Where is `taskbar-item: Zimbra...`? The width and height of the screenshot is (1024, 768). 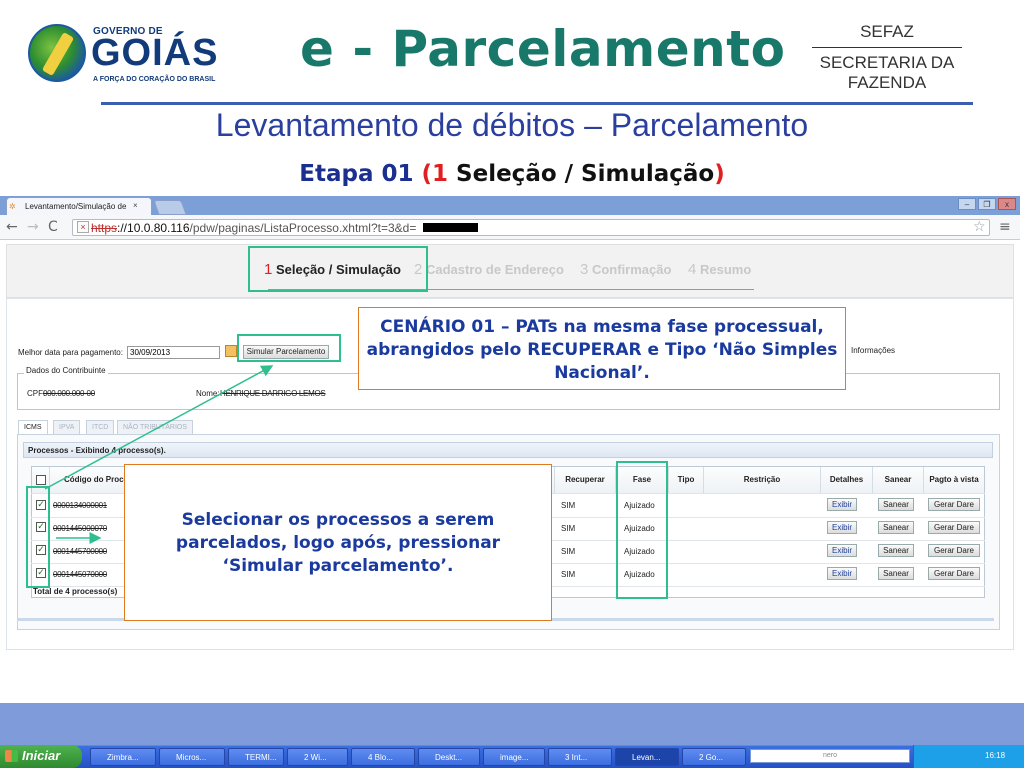
taskbar-item: Zimbra... is located at coordinates (123, 757).